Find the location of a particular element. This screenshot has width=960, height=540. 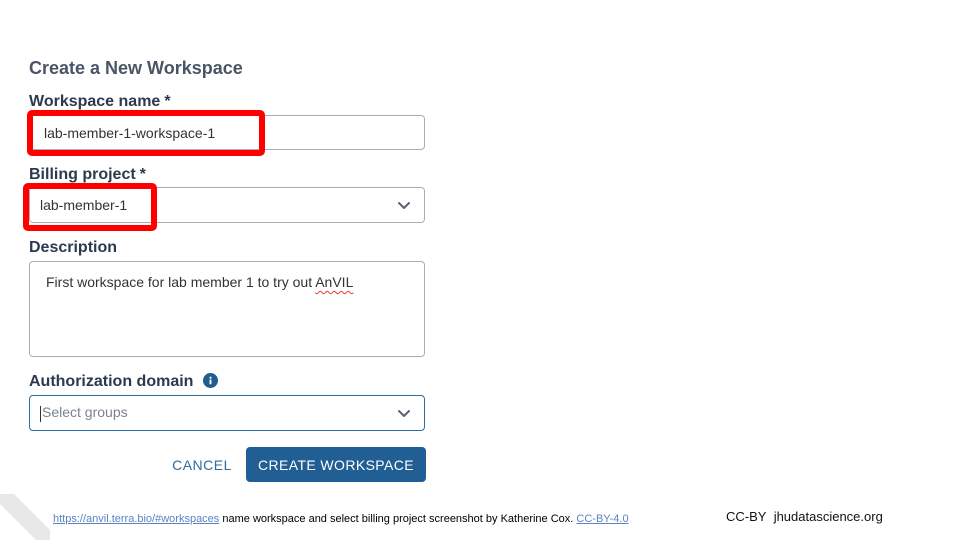

authorization-domain-label-text: Authorization domain is located at coordinates (111, 381).